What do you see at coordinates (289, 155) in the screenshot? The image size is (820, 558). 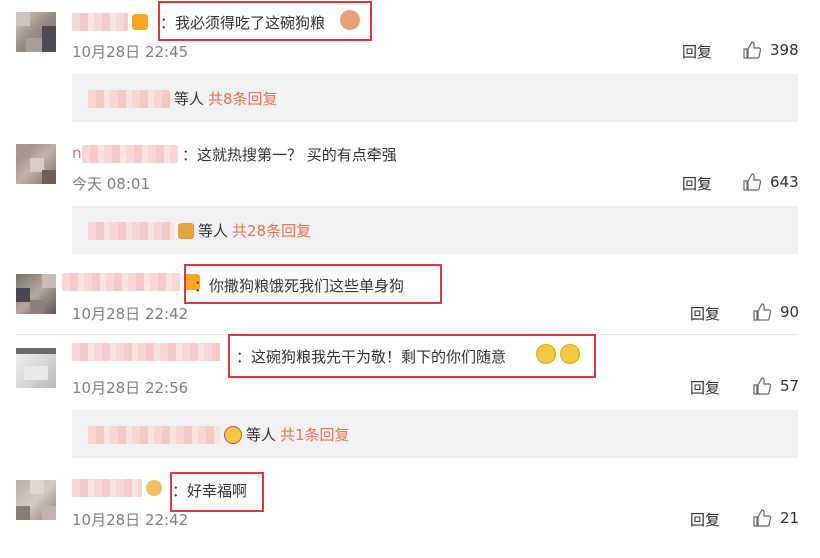 I see `comment-text: ：这就热搜第一？ 买的有点牵强` at bounding box center [289, 155].